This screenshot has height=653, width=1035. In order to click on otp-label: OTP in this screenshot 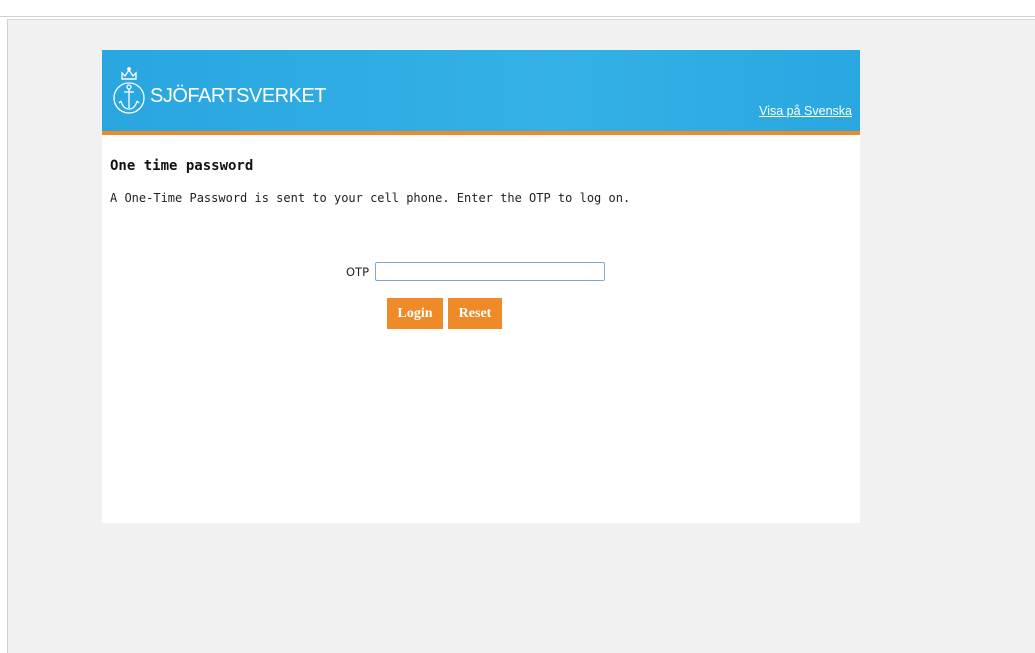, I will do `click(358, 271)`.